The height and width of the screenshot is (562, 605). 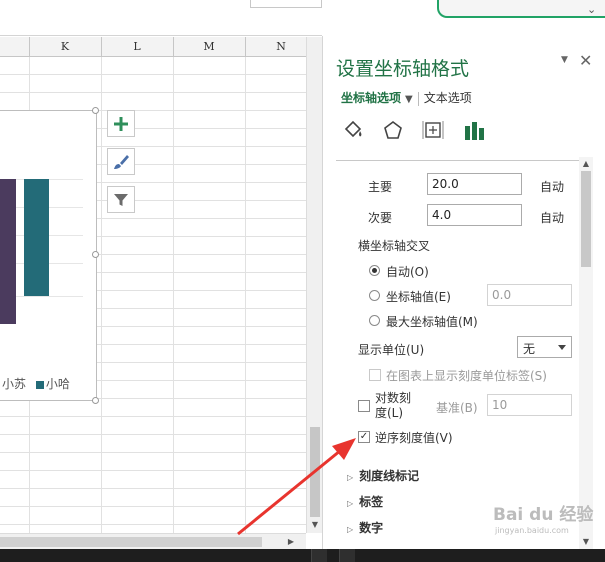 I want to click on tab-divider, so click(x=418, y=98).